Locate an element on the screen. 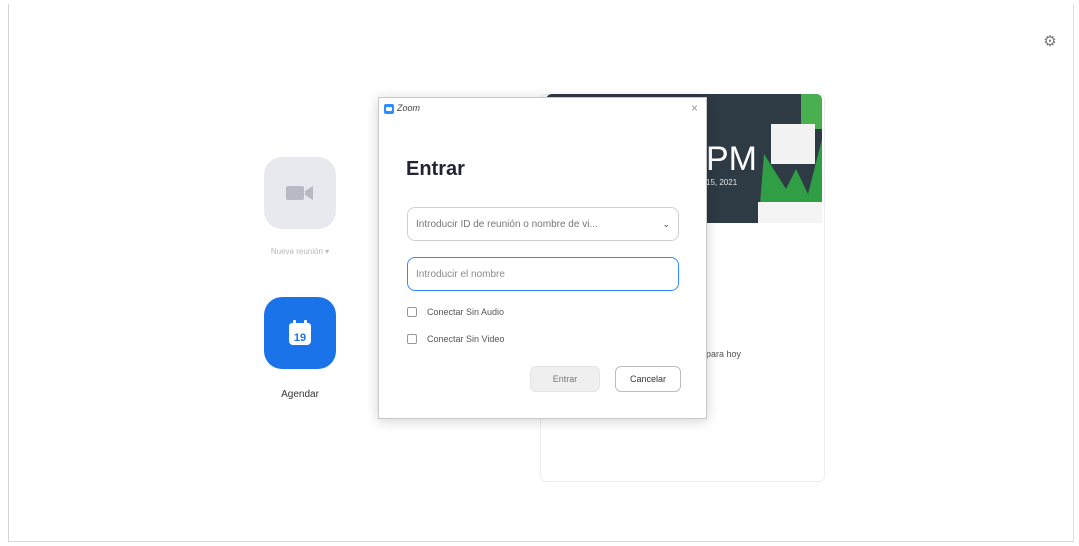 This screenshot has height=546, width=1079. no-audio-checkbox is located at coordinates (412, 312).